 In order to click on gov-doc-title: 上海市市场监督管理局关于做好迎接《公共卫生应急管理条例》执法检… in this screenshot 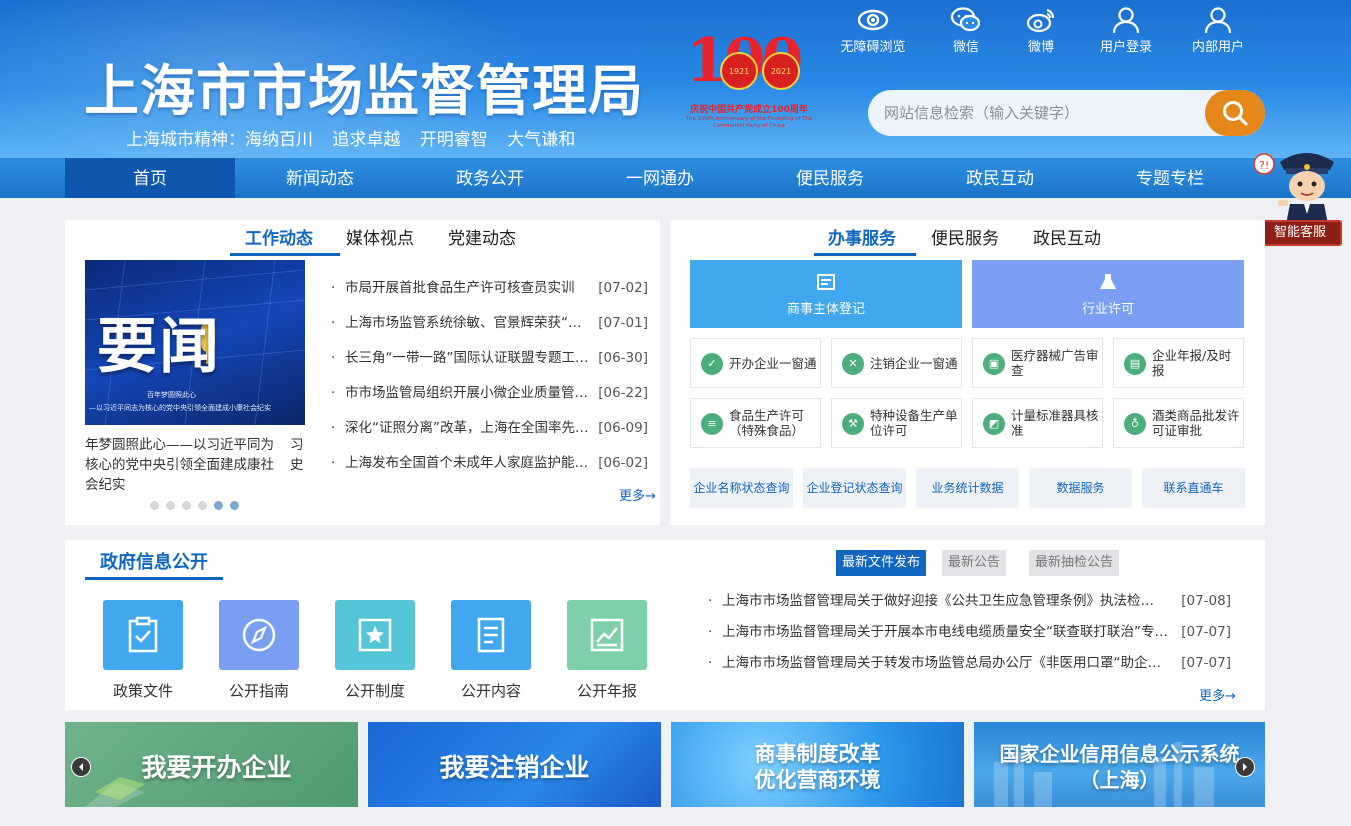, I will do `click(938, 601)`.